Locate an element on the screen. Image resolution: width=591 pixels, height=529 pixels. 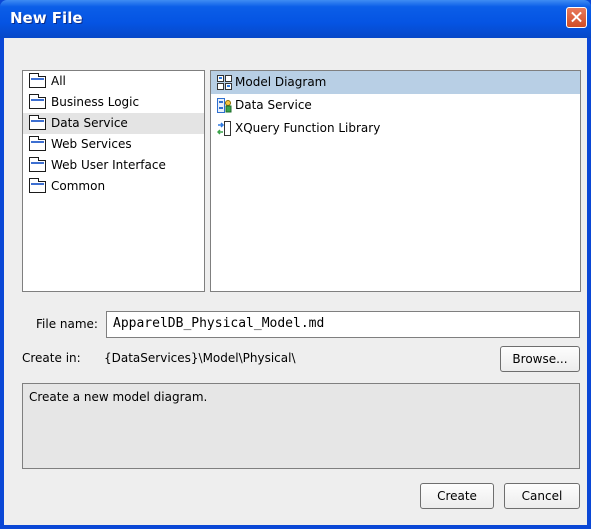
xquery-library-icon is located at coordinates (224, 128).